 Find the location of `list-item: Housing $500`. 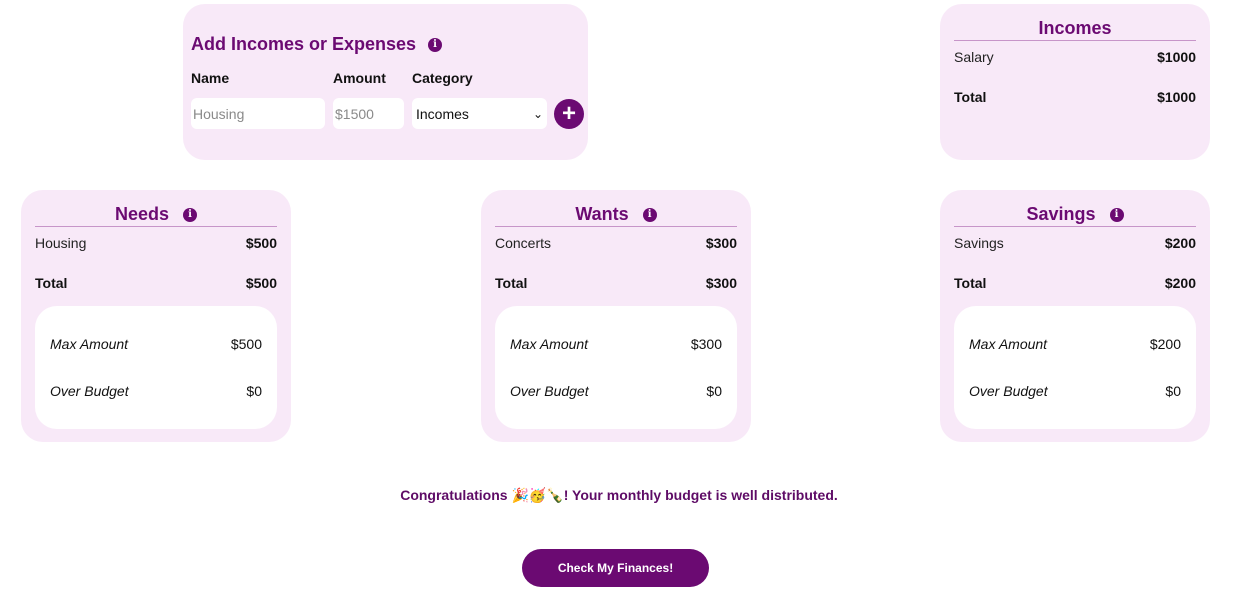

list-item: Housing $500 is located at coordinates (156, 243).